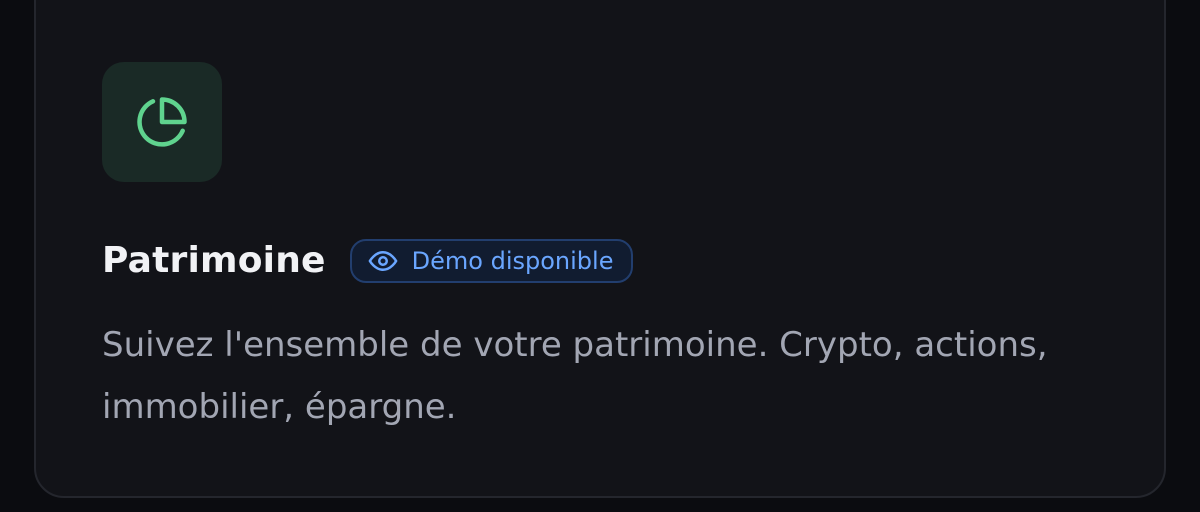  I want to click on card-title: Patrimoine, so click(214, 260).